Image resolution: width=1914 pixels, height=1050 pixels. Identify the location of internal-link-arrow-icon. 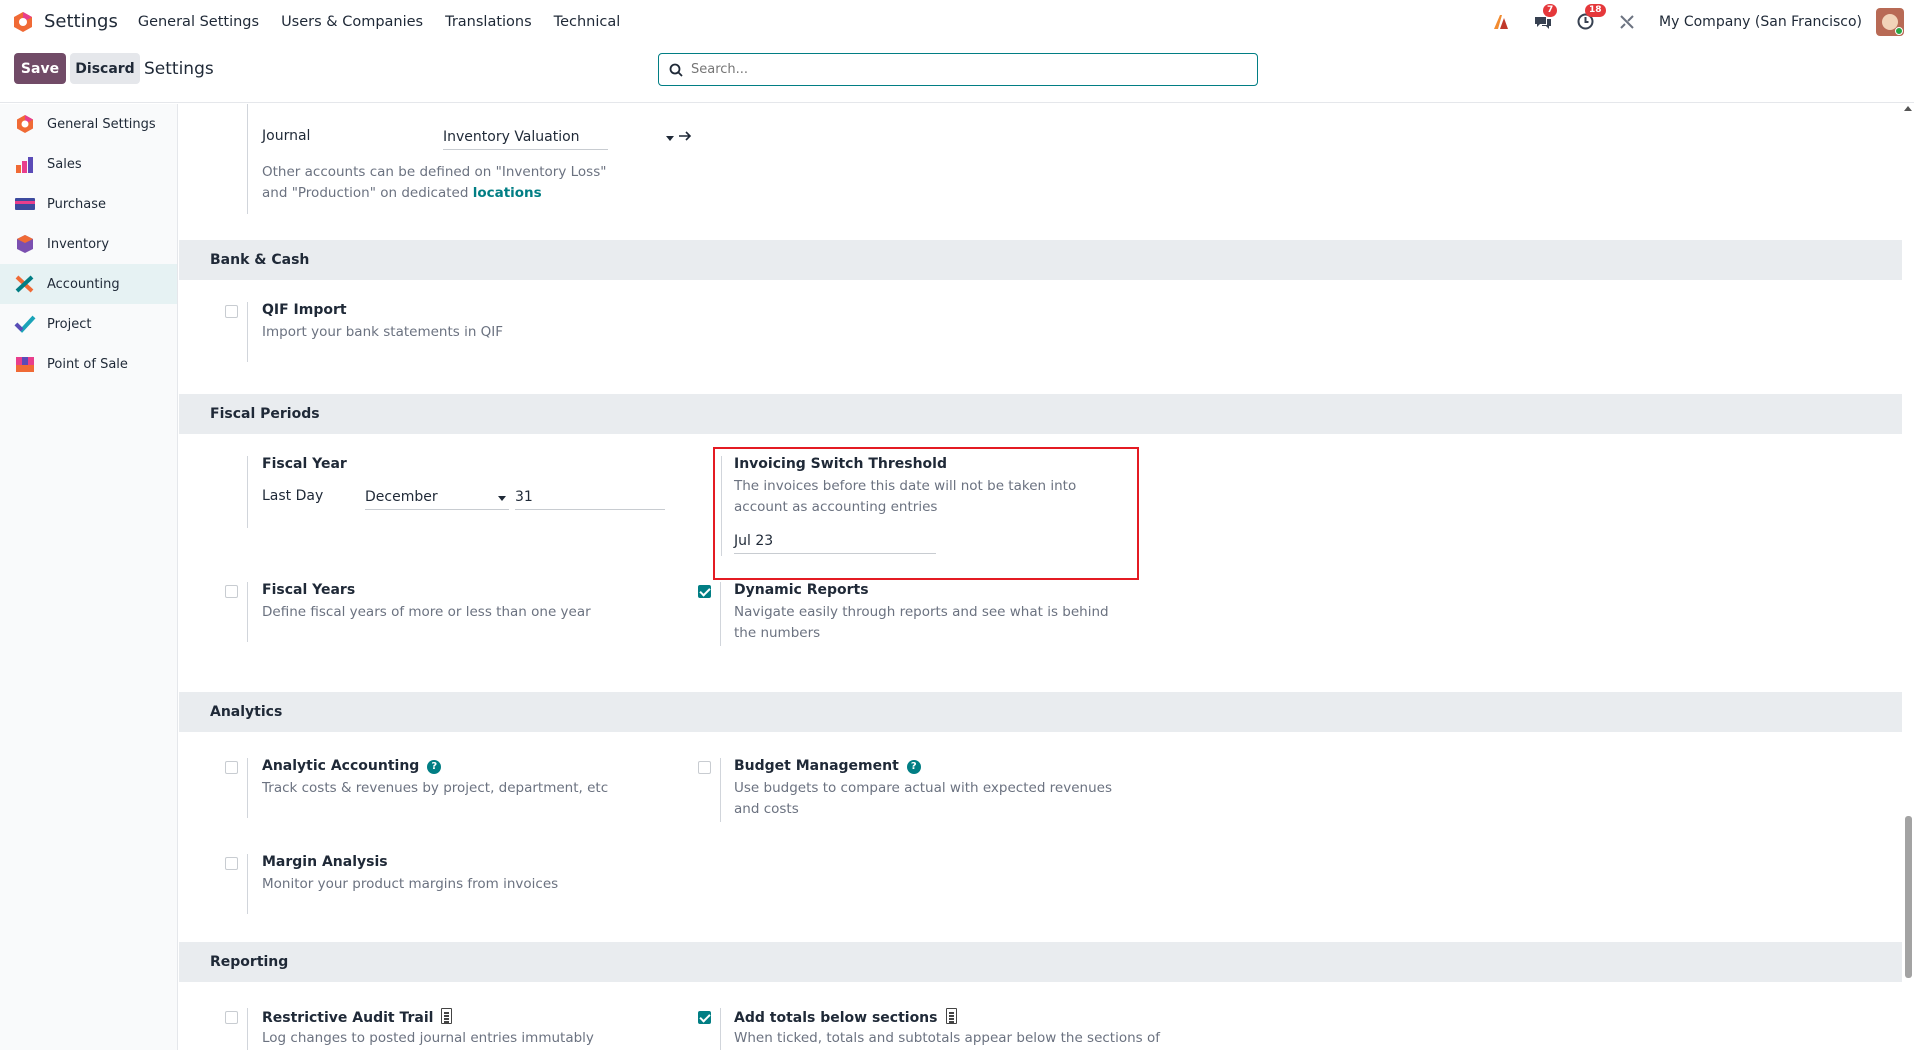
(685, 136).